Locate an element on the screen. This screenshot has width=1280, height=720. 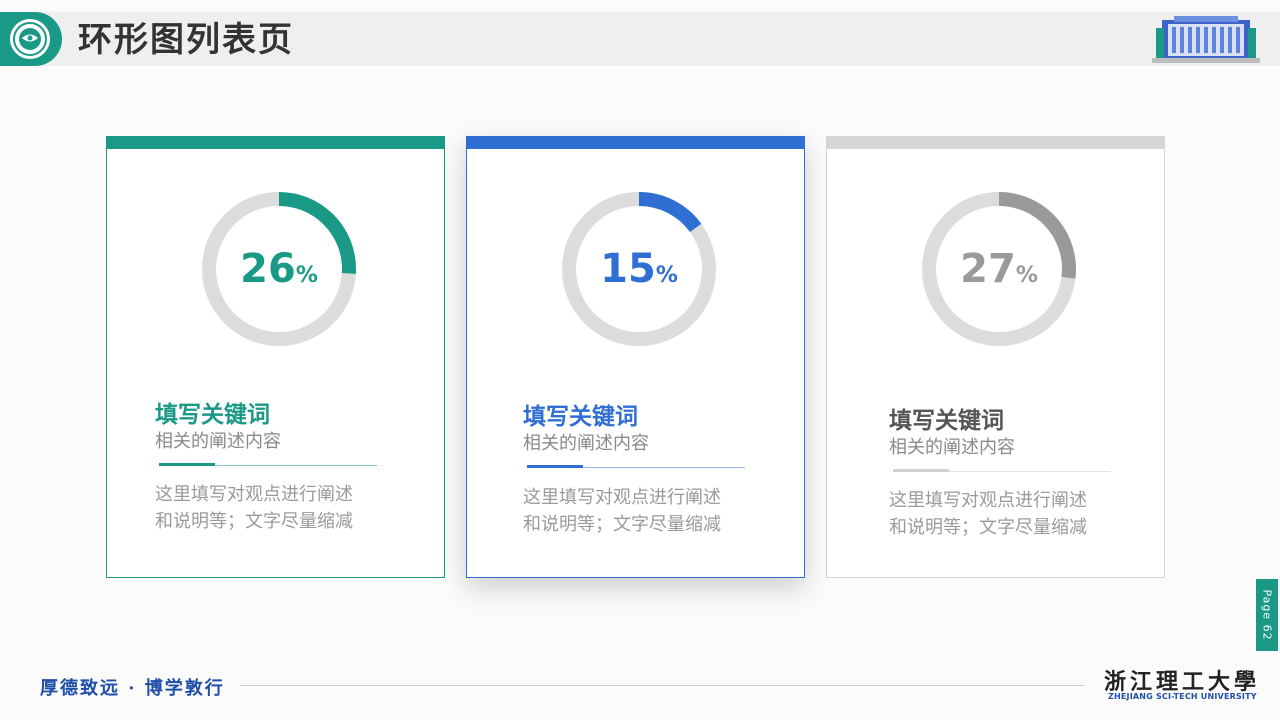
percent-label: 15% is located at coordinates (639, 269).